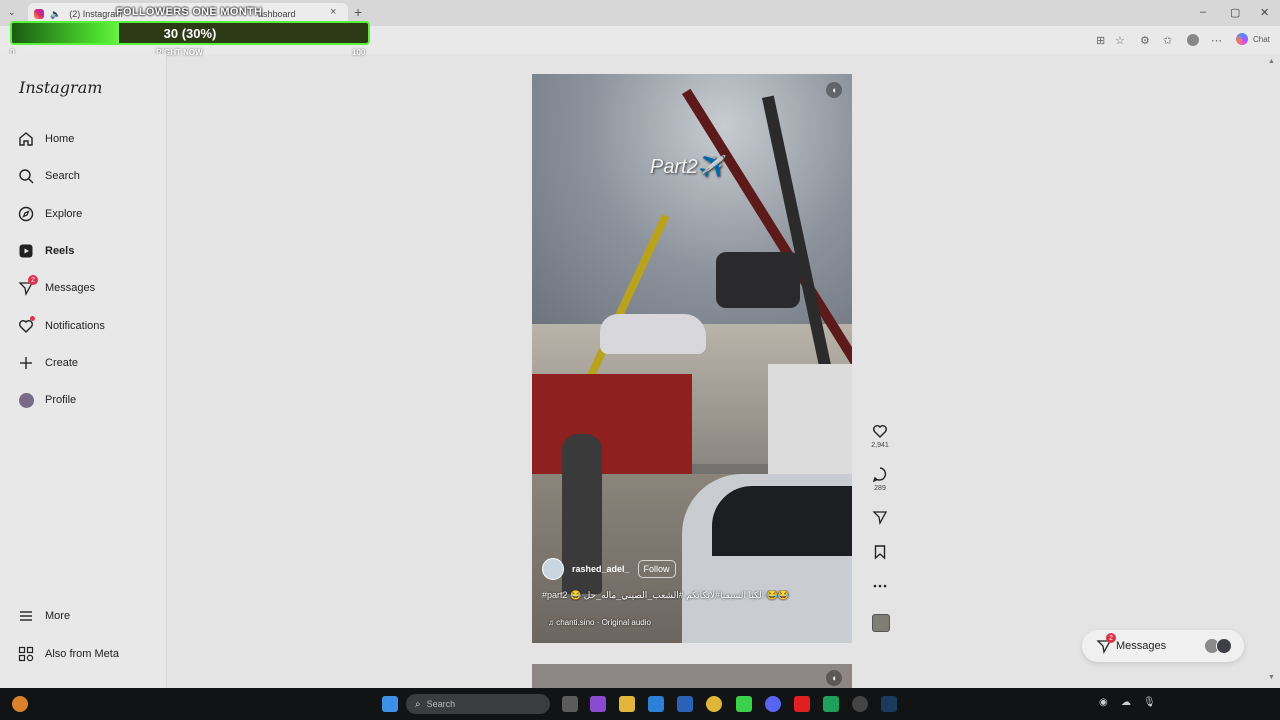 This screenshot has height=720, width=1280. I want to click on speaker-icon: 🔈, so click(55, 14).